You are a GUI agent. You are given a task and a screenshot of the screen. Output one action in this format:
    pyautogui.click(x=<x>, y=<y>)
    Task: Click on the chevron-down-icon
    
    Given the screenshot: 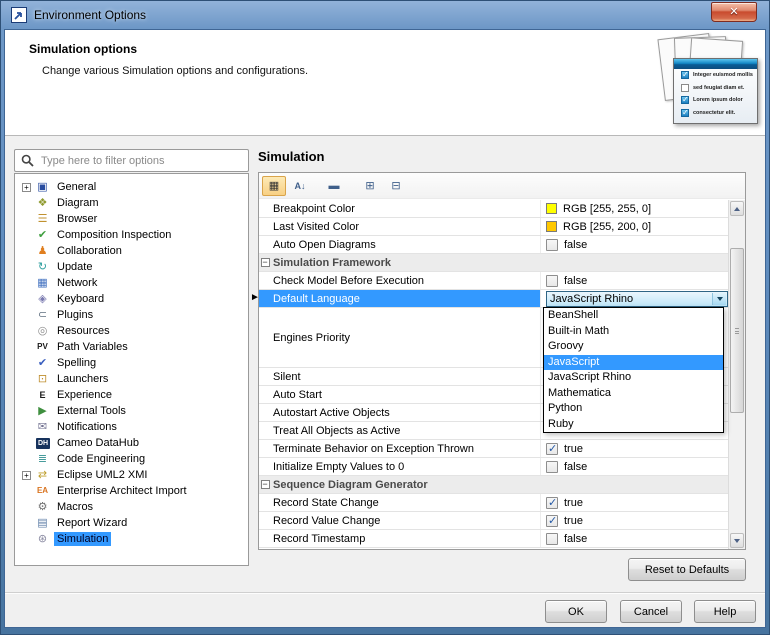 What is the action you would take?
    pyautogui.click(x=719, y=298)
    